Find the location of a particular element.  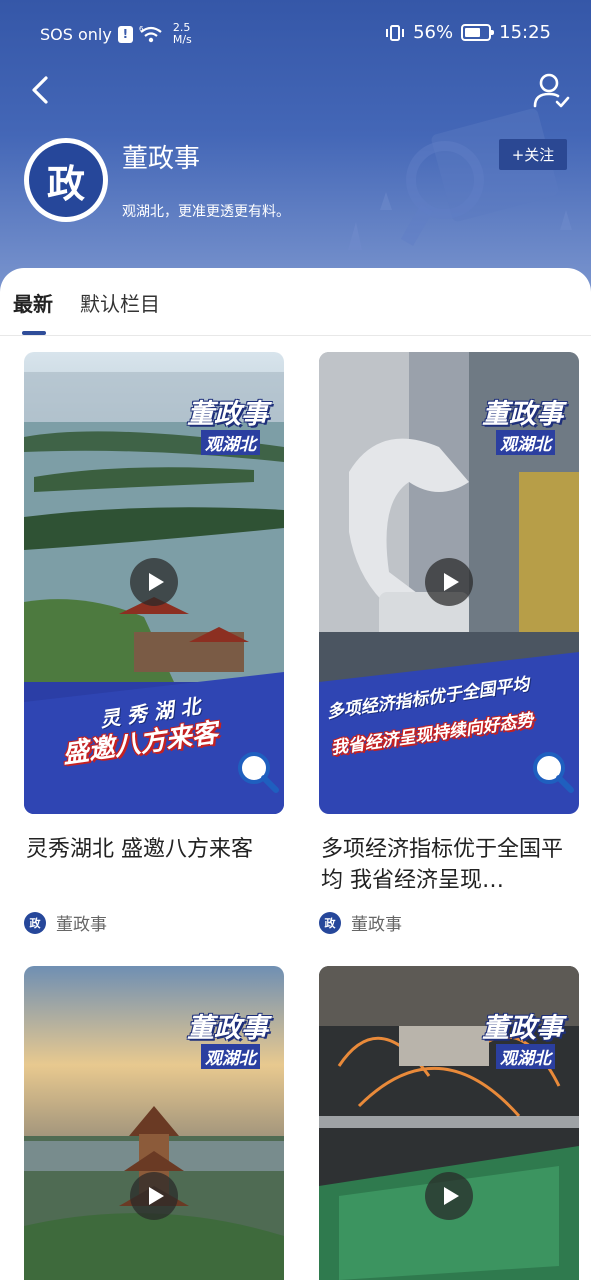

tab-bar: 最新 默认栏目 is located at coordinates (295, 302).